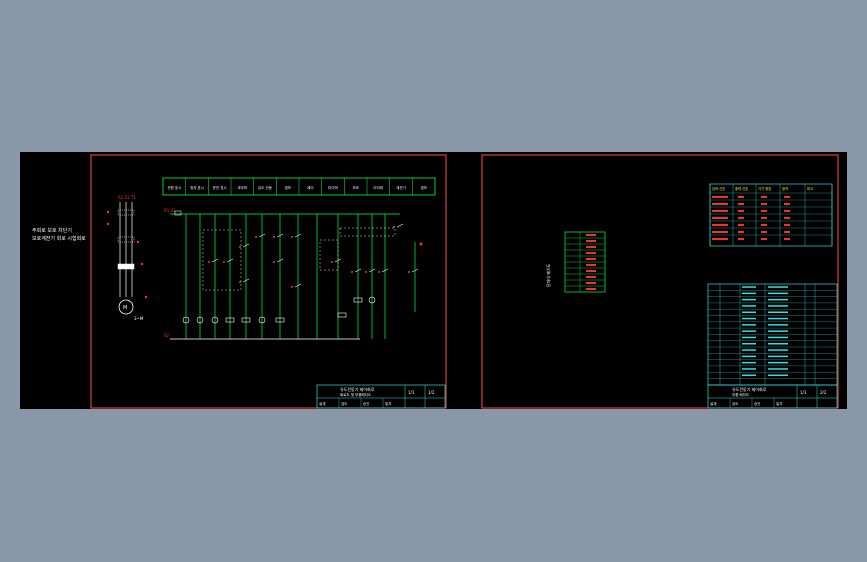  Describe the element at coordinates (59, 238) in the screenshot. I see `side-note-line: 보호계전기 회로 시험회로` at that location.